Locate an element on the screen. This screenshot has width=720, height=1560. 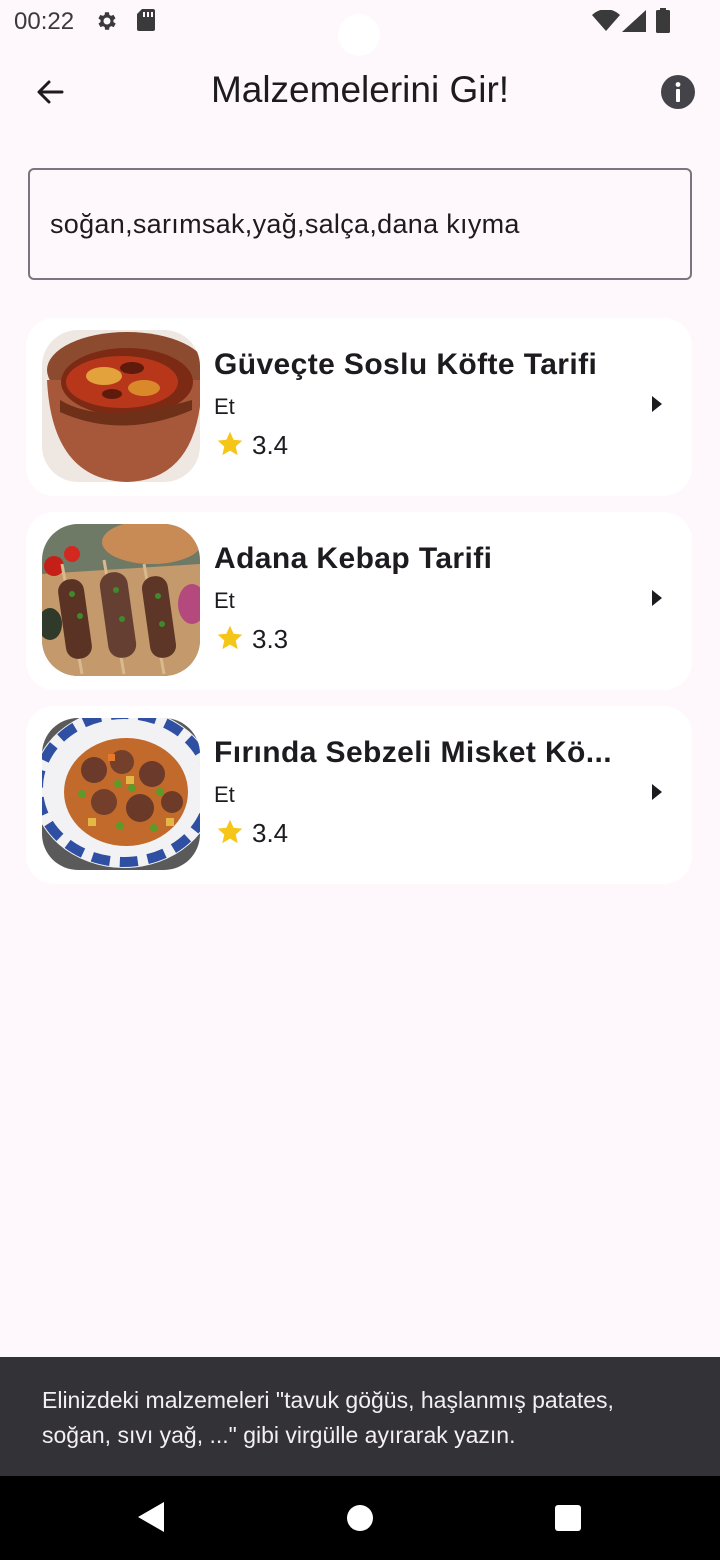
recipe-title: Güveçte Soslu Köfte Tarifi is located at coordinates (406, 364).